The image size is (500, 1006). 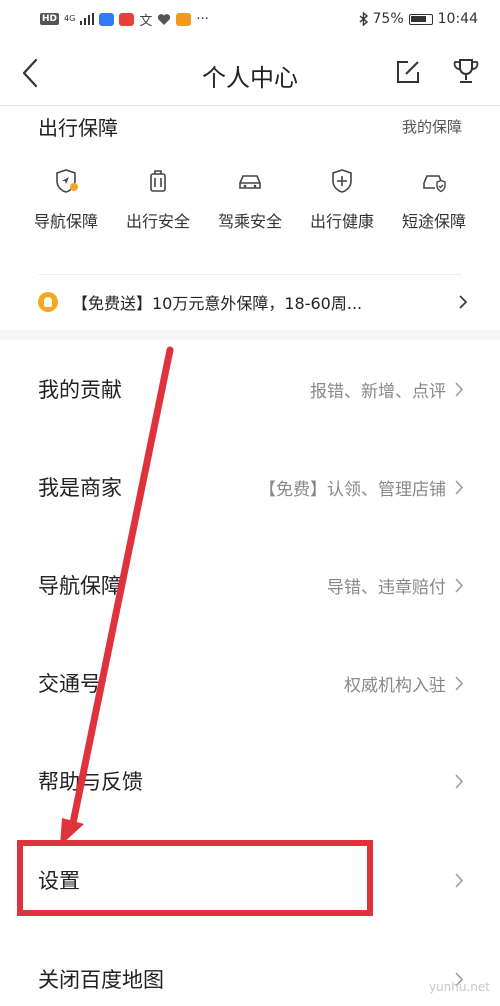 I want to click on menu-item-close-map: 关闭百度地图, so click(x=250, y=968).